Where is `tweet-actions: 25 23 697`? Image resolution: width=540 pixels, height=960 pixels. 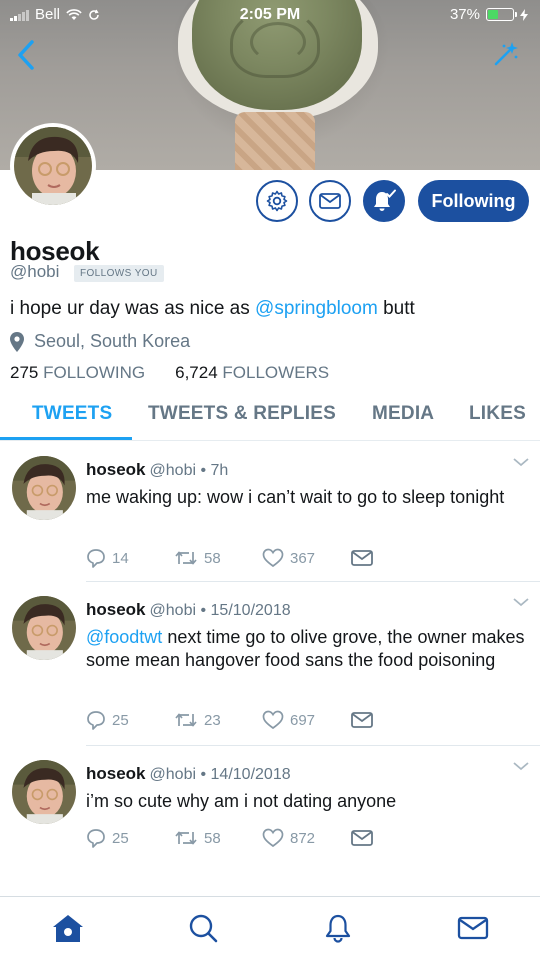 tweet-actions: 25 23 697 is located at coordinates (236, 721).